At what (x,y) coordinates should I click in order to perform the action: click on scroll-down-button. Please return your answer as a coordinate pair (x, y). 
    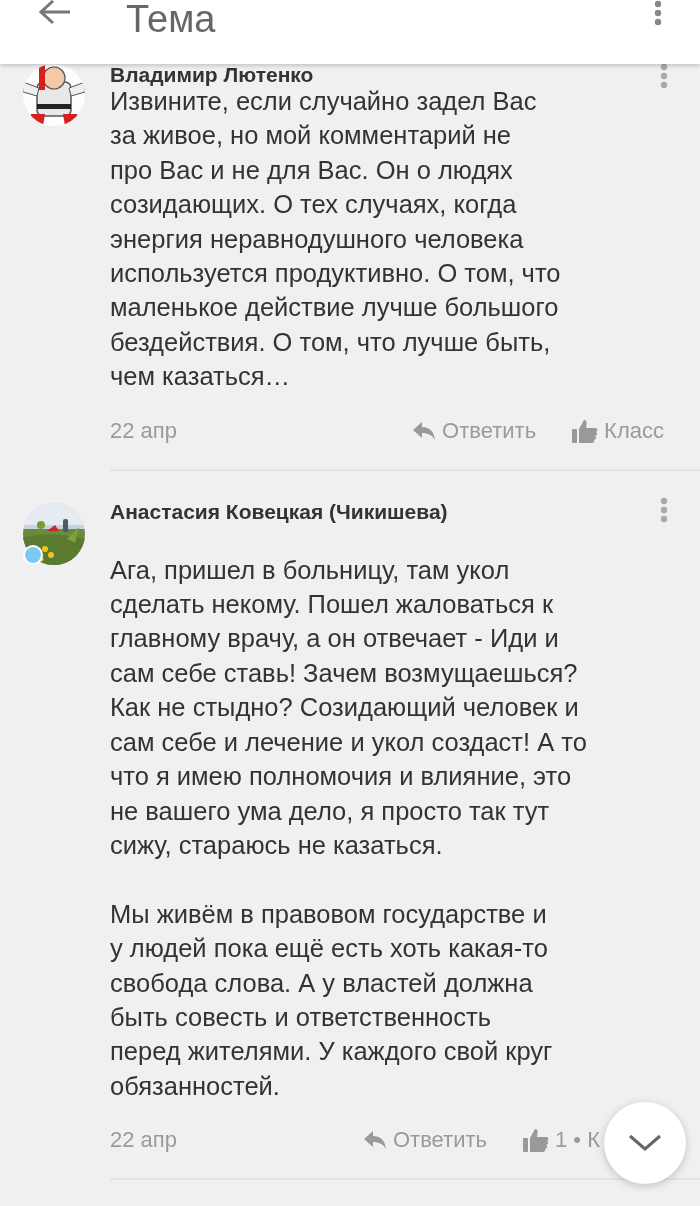
    Looking at the image, I should click on (645, 1143).